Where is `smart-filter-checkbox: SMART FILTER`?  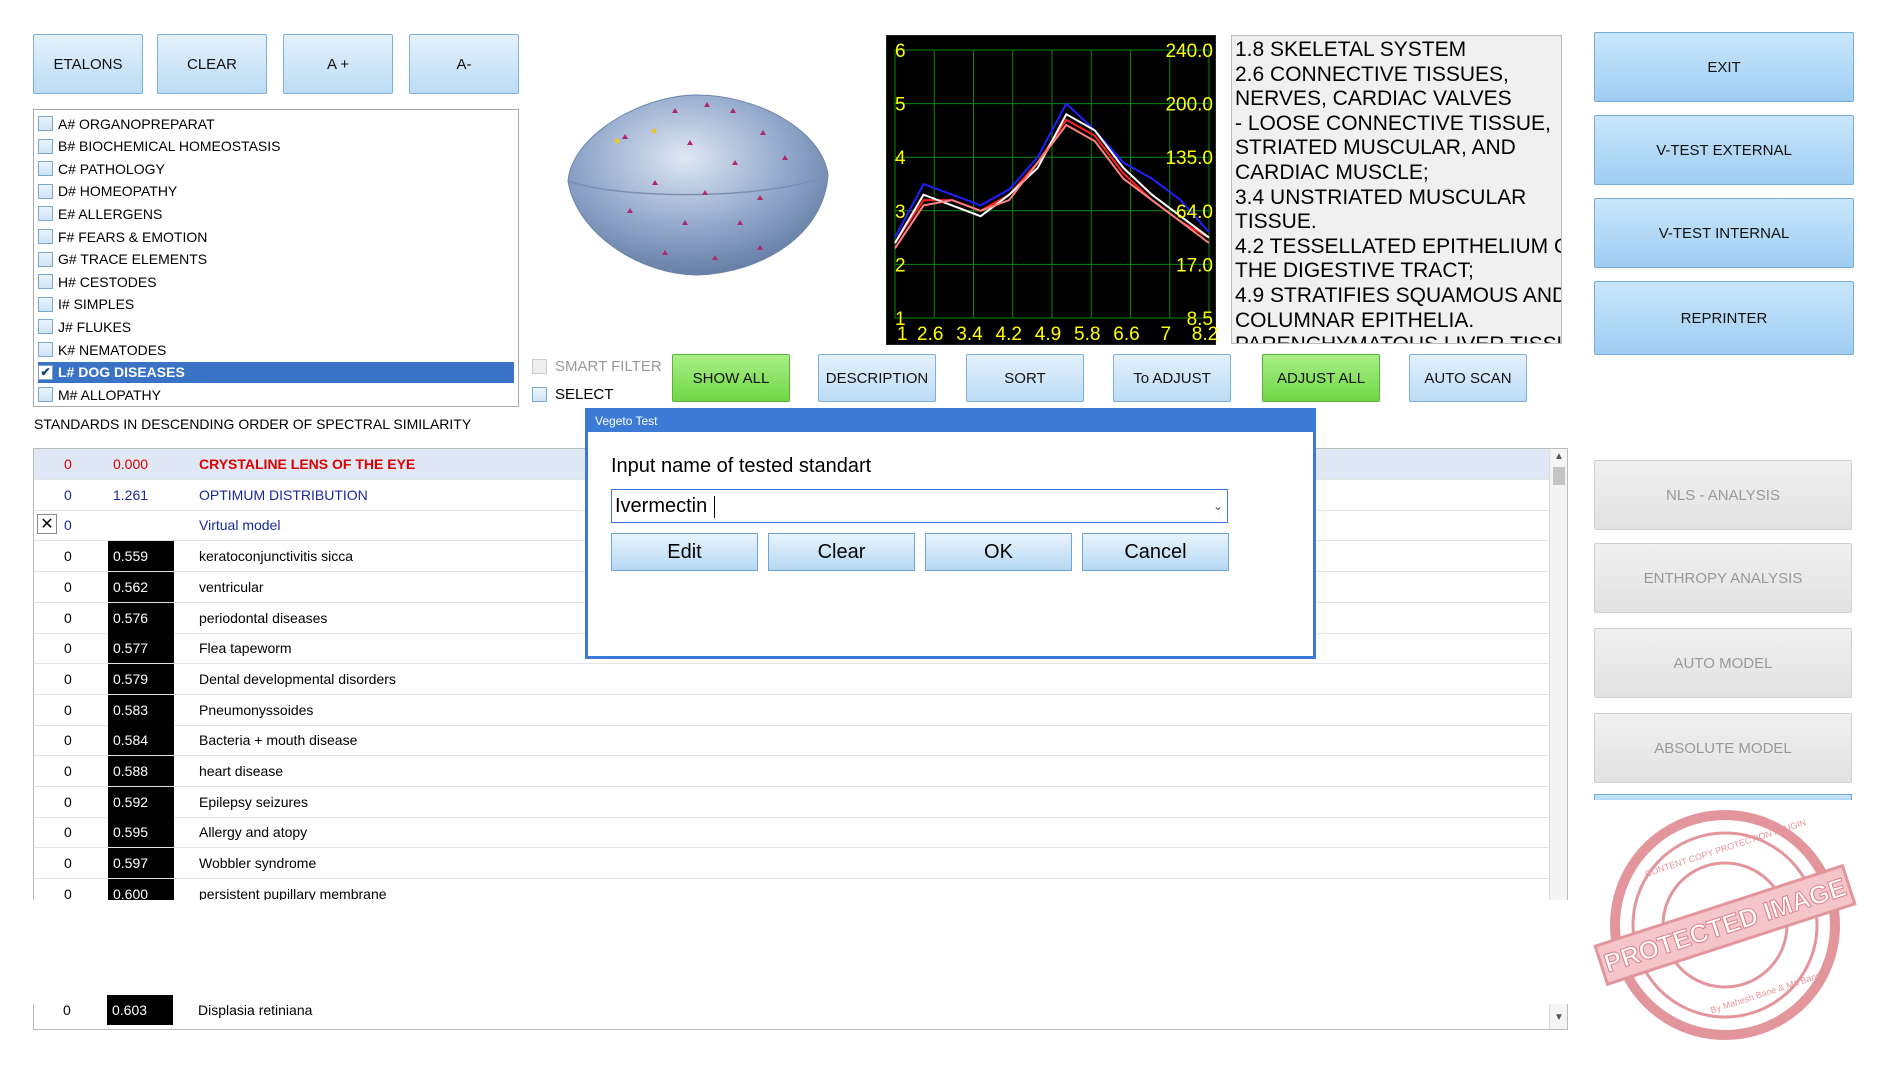
smart-filter-checkbox: SMART FILTER is located at coordinates (597, 366).